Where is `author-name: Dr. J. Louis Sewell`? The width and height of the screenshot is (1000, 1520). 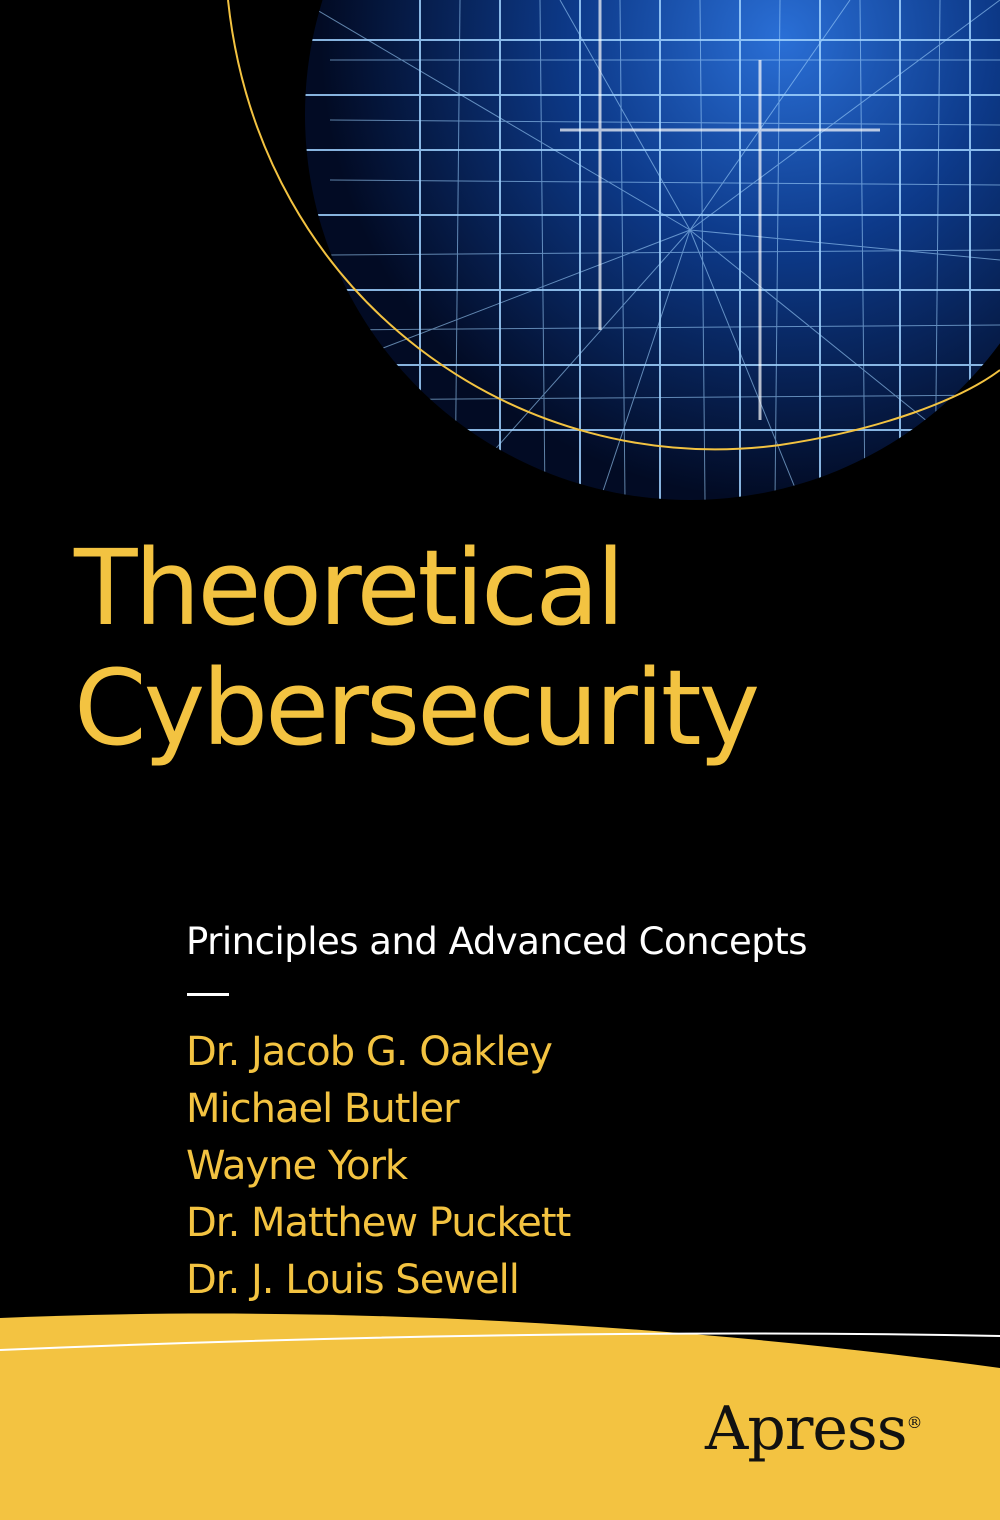
author-name: Dr. J. Louis Sewell is located at coordinates (353, 1280).